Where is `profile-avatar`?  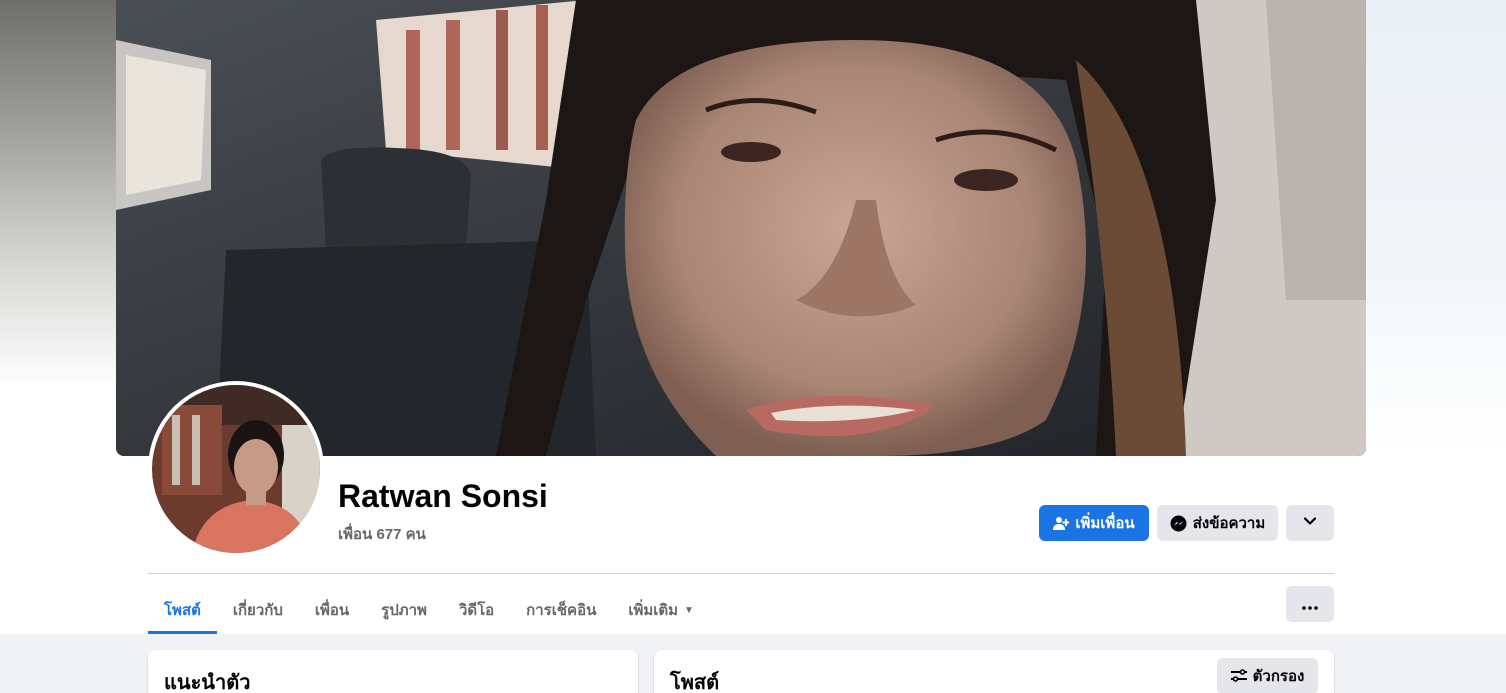 profile-avatar is located at coordinates (236, 469).